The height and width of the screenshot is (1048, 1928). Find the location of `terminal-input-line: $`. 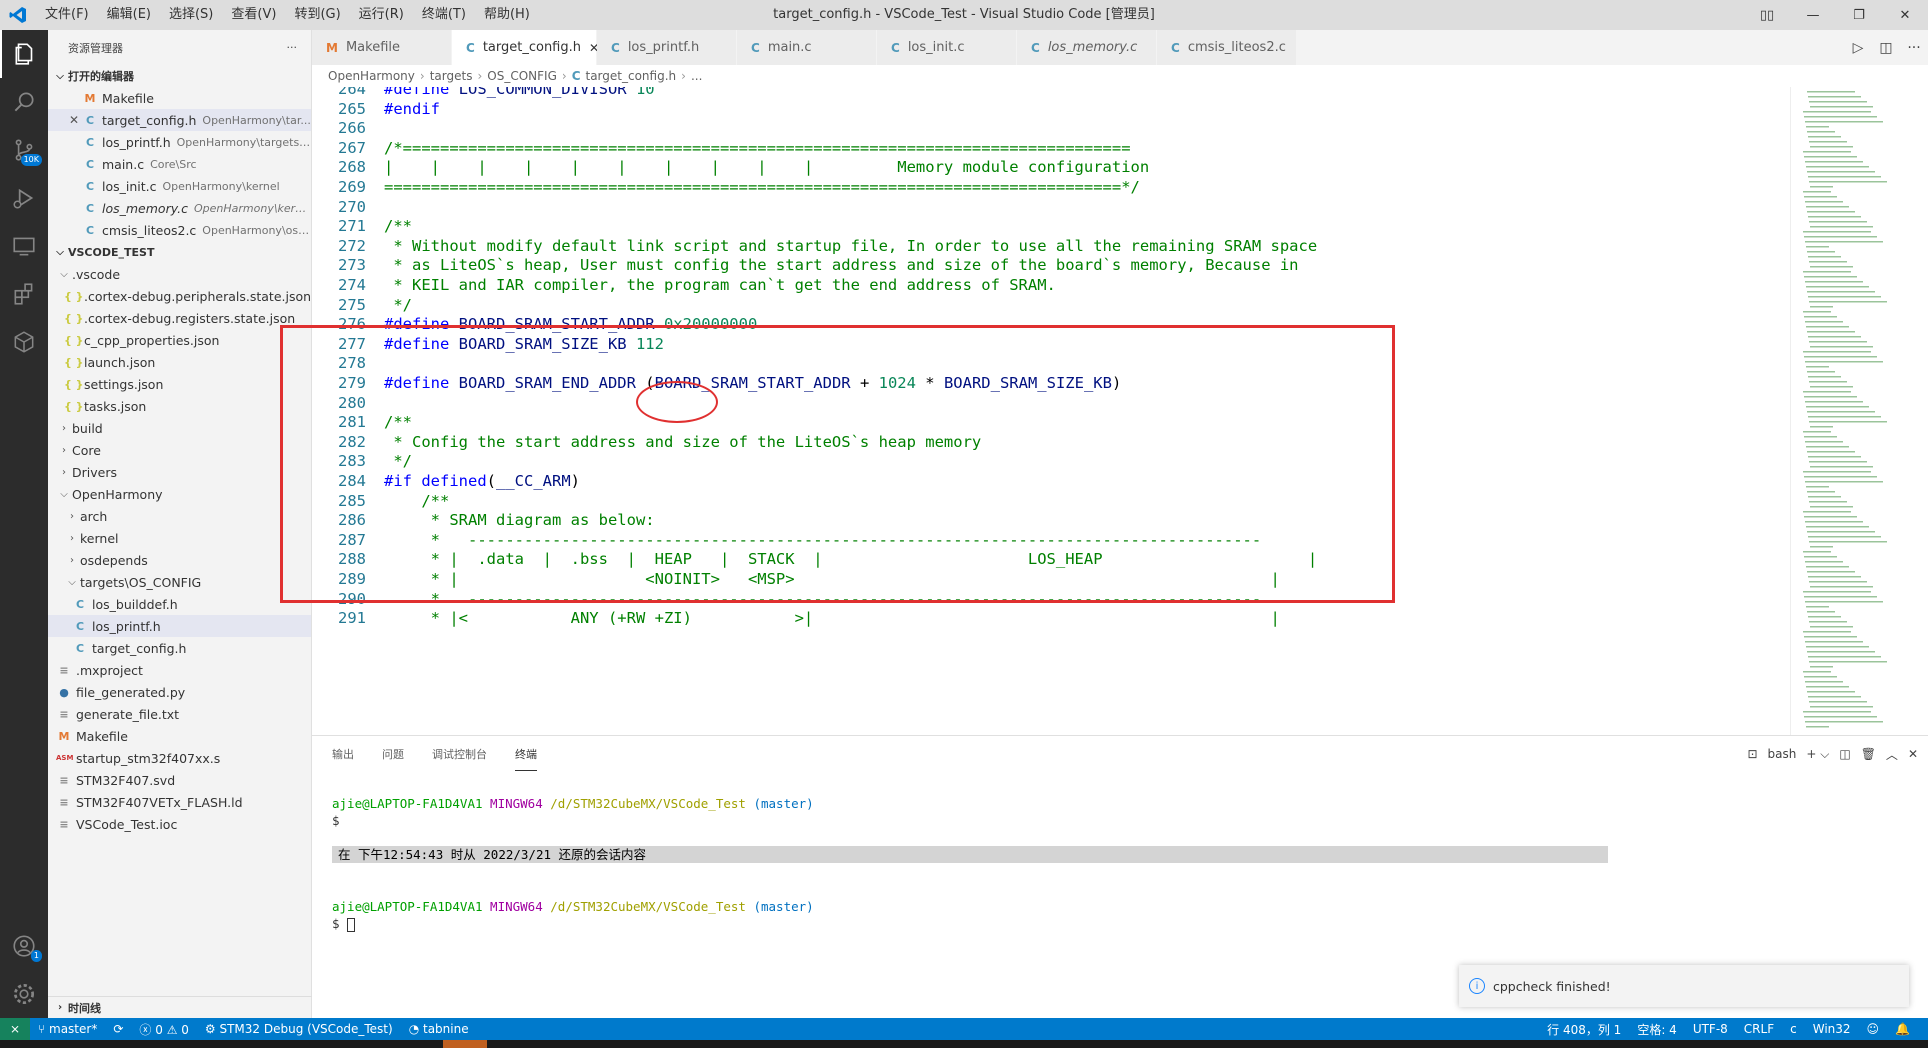

terminal-input-line: $ is located at coordinates (344, 923).